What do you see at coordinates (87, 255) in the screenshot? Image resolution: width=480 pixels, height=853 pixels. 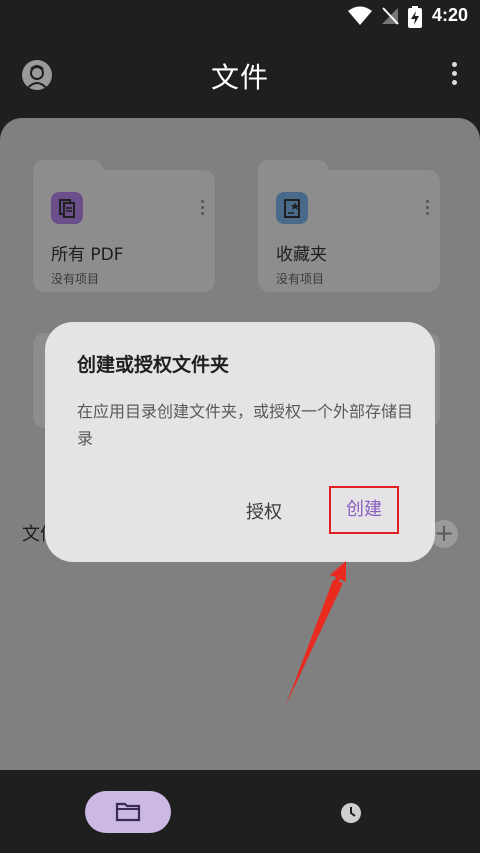 I see `folder-name: 所有 PDF` at bounding box center [87, 255].